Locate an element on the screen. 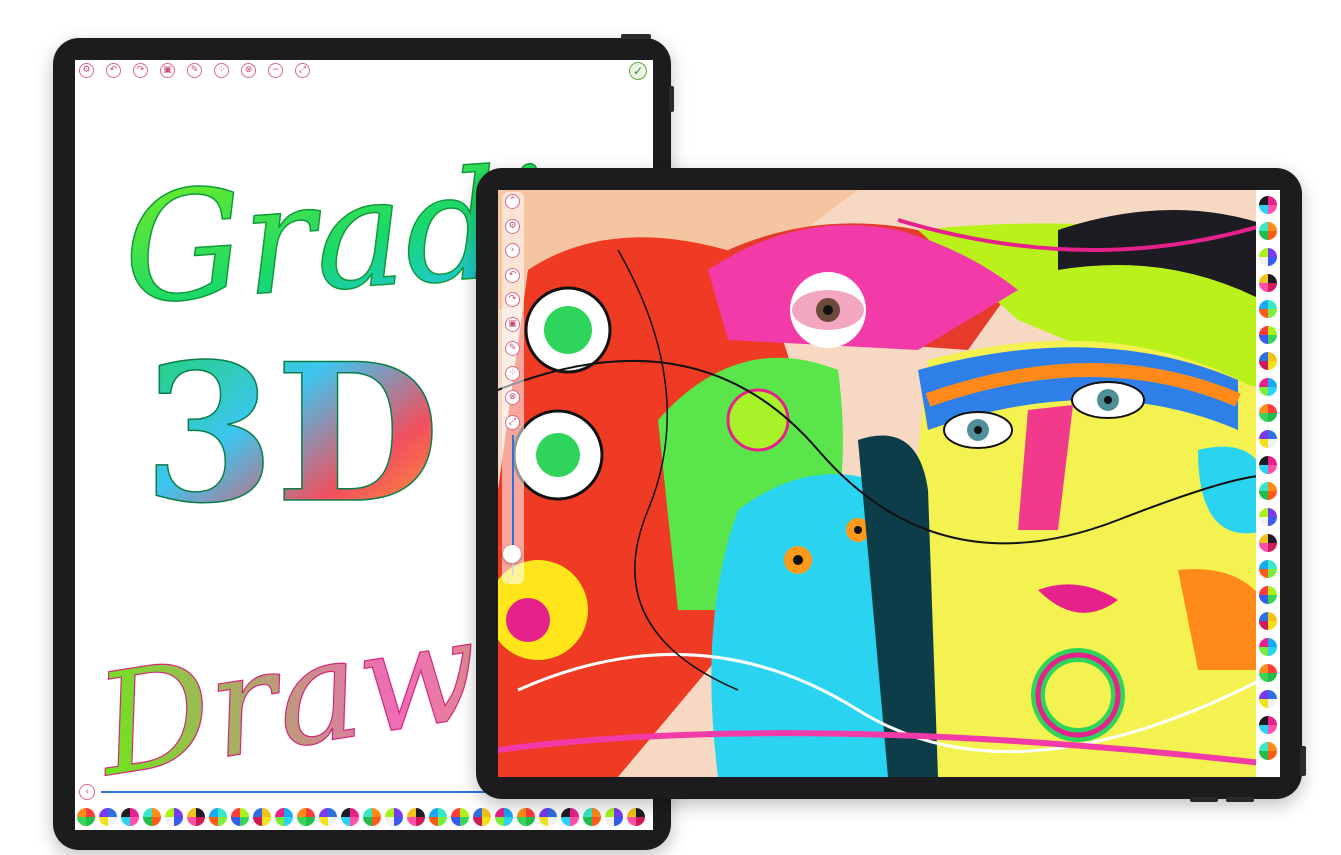 The height and width of the screenshot is (855, 1341). left-color-palette is located at coordinates (364, 817).